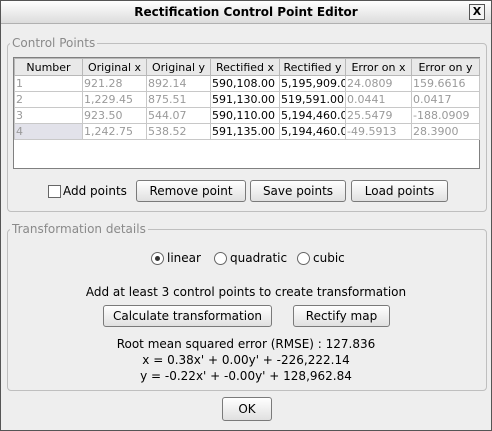 The image size is (492, 431). I want to click on cell-rectified-x: 591,130.00, so click(245, 99).